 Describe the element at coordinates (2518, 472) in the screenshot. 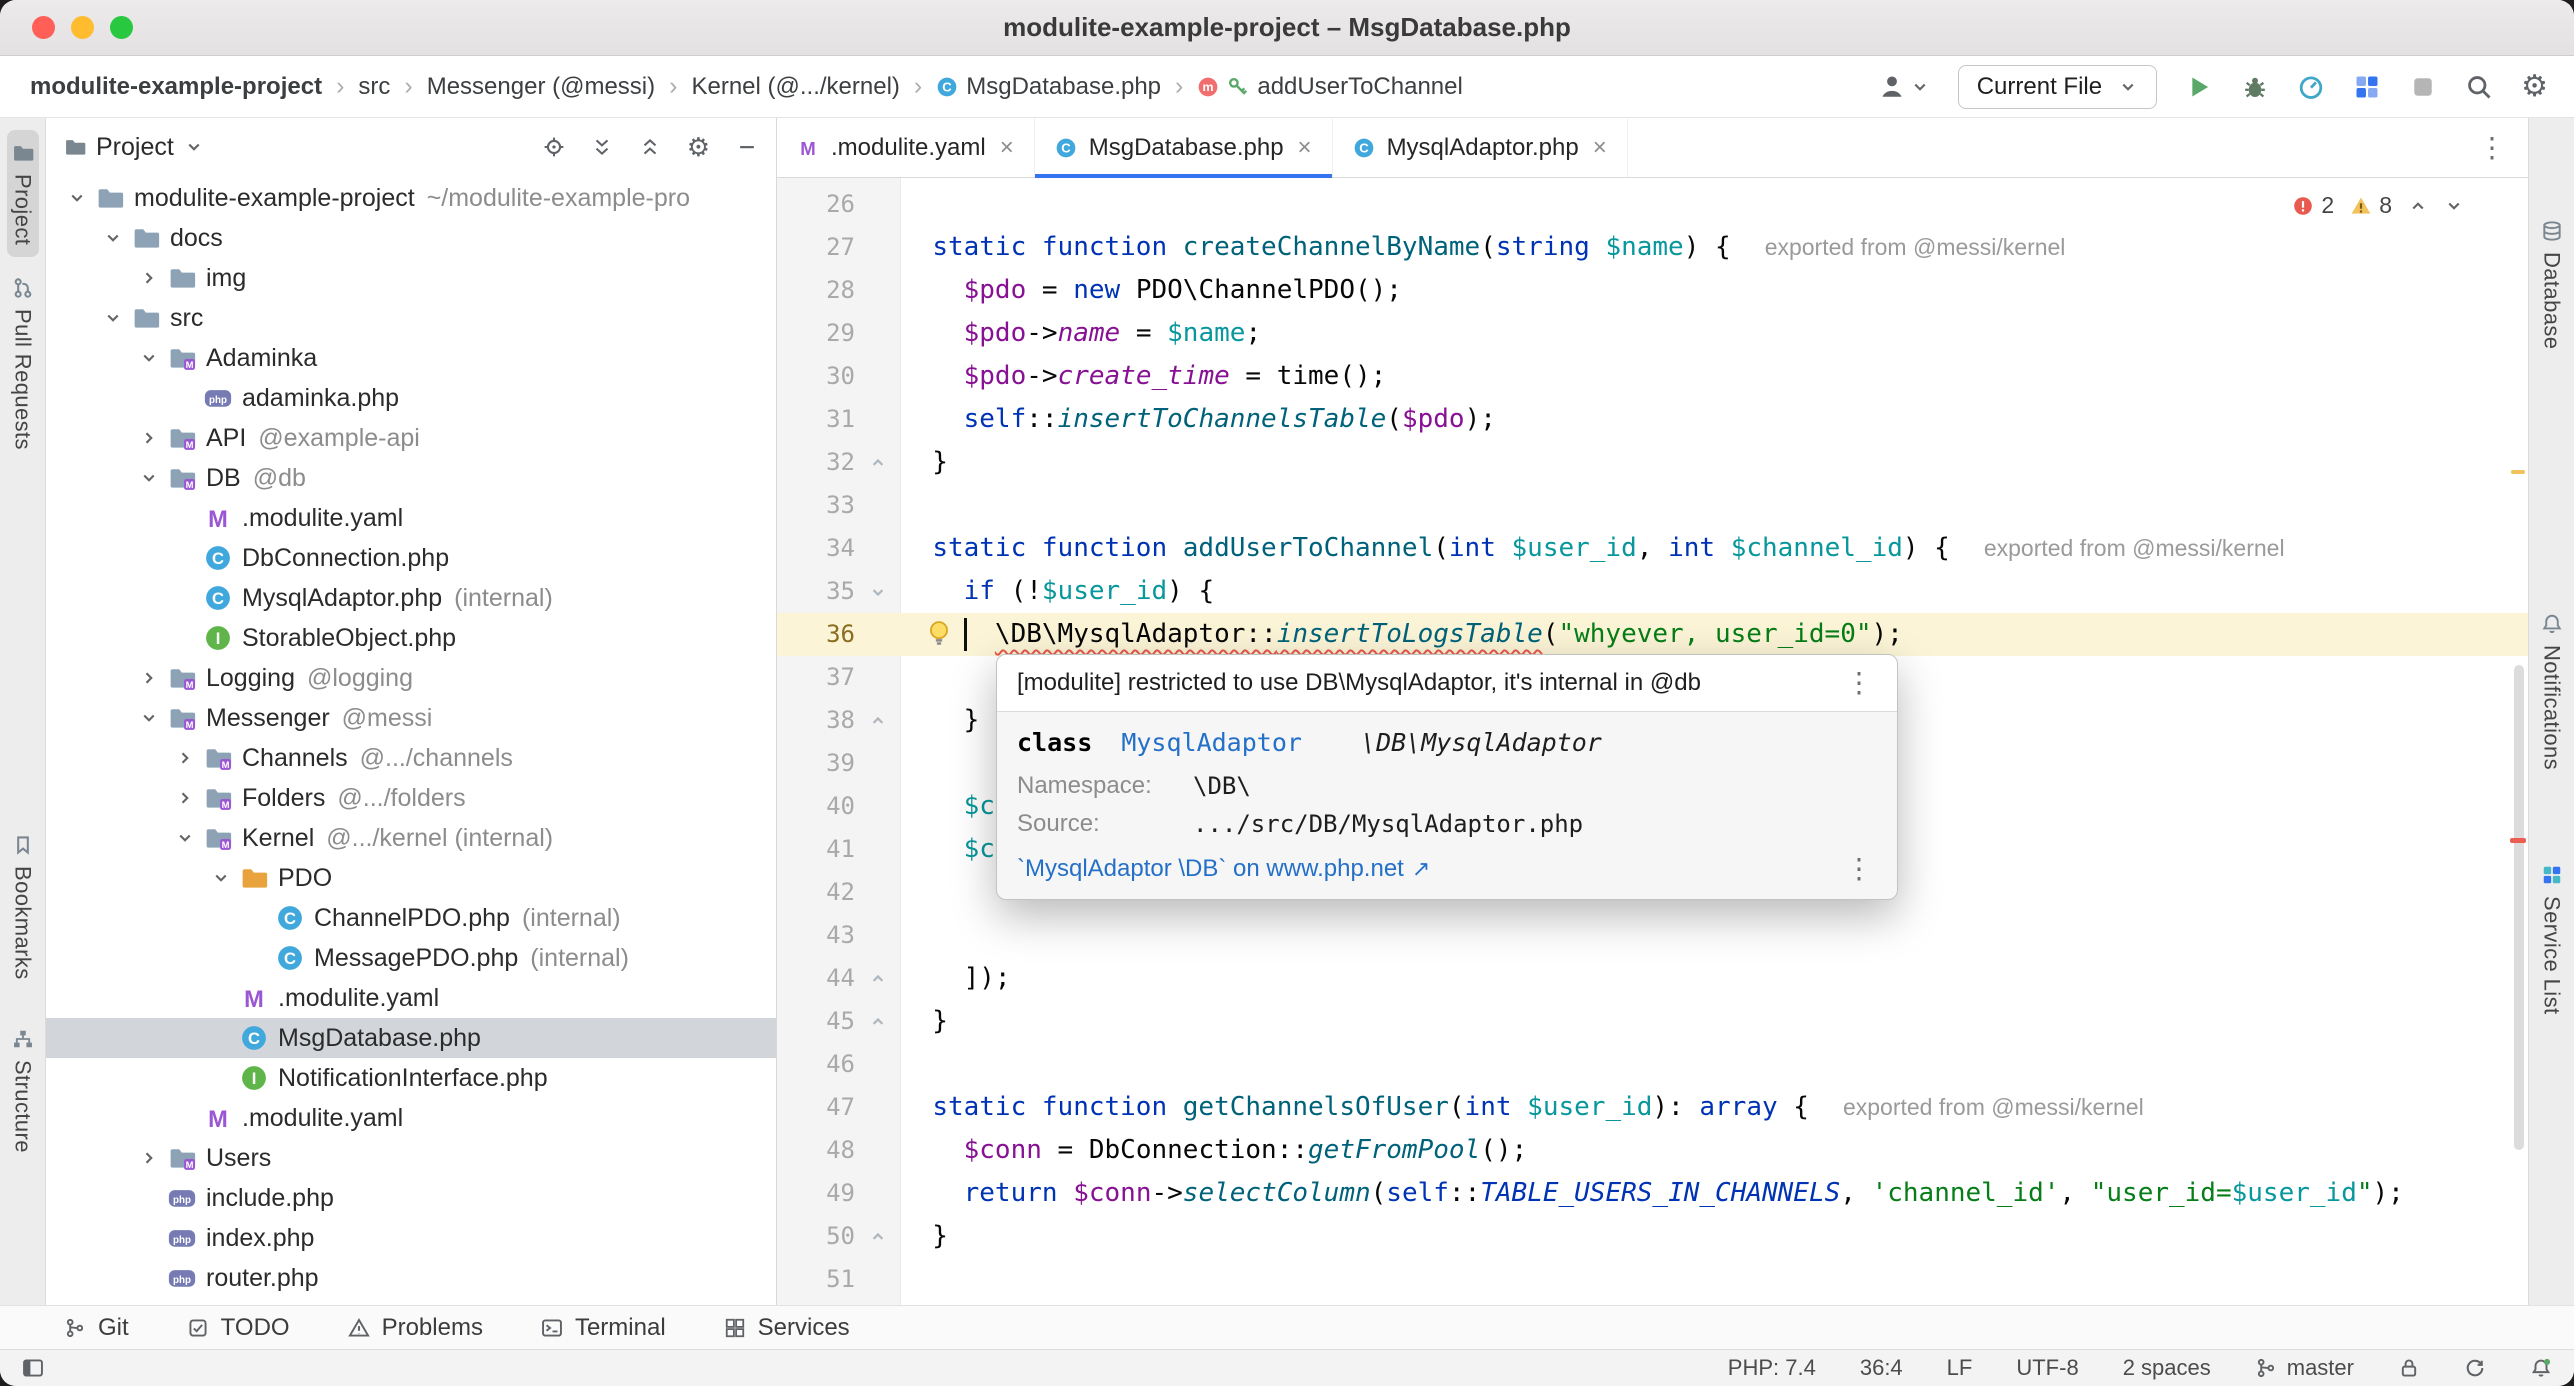

I see `scrollbar-warning-mark` at that location.